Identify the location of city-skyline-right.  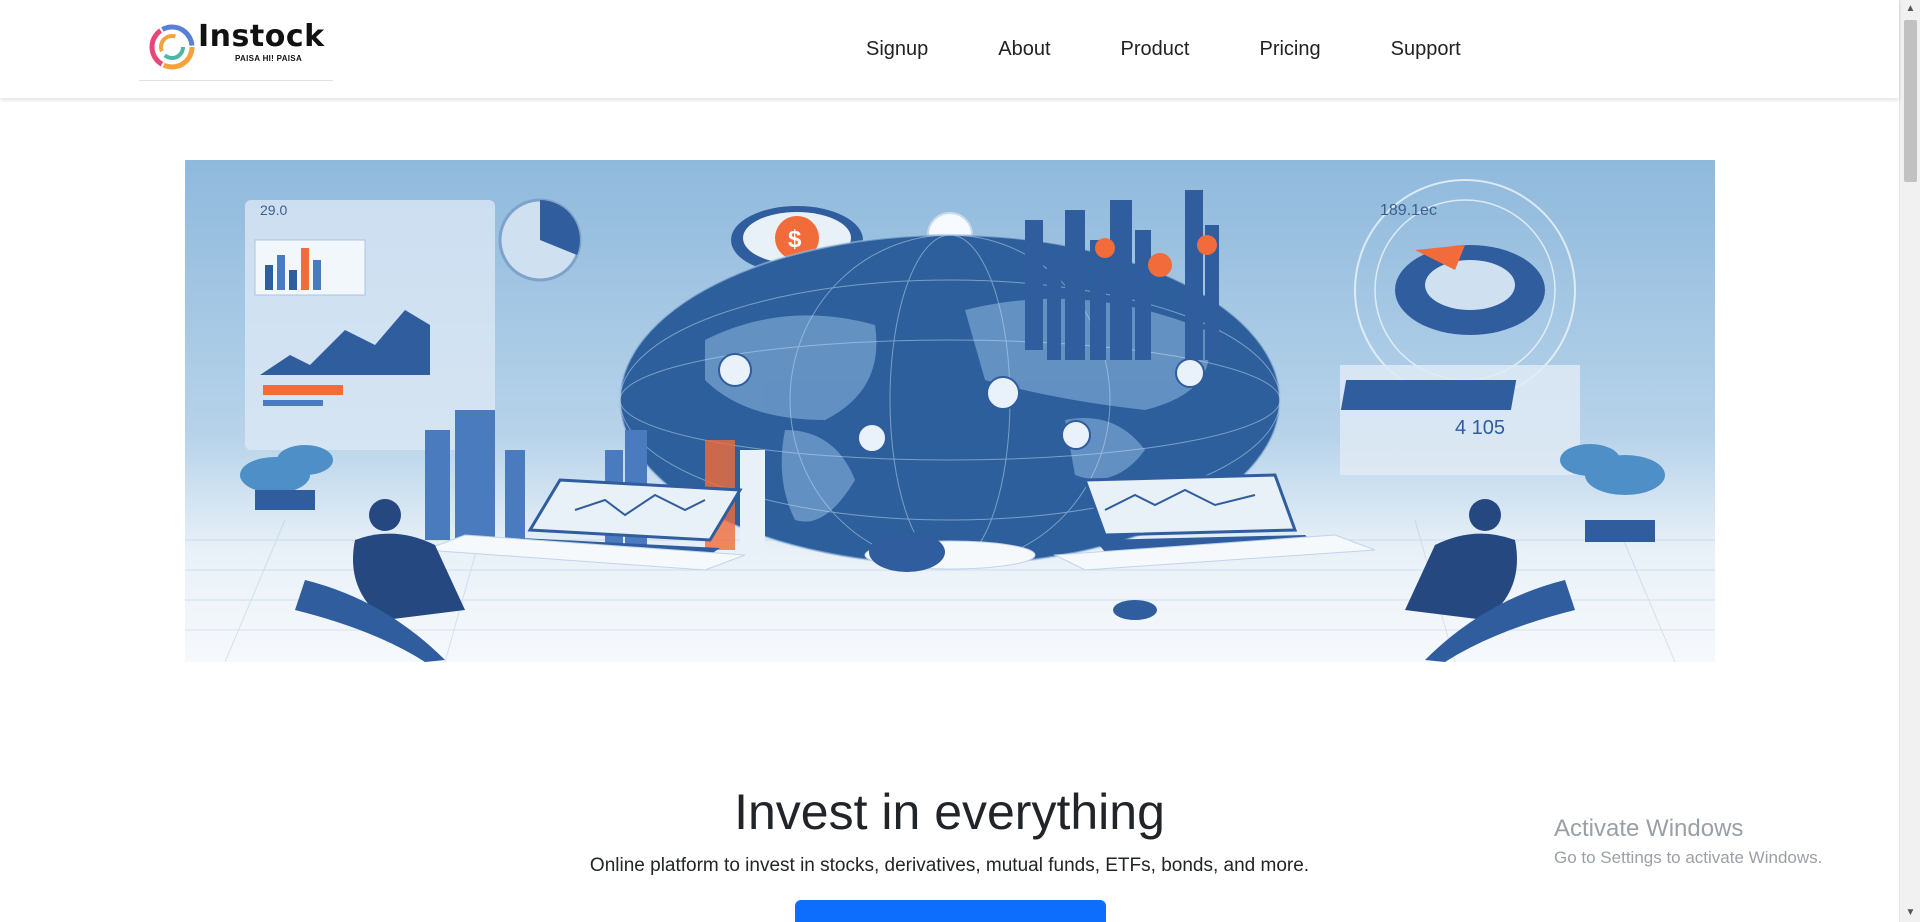
(1122, 275).